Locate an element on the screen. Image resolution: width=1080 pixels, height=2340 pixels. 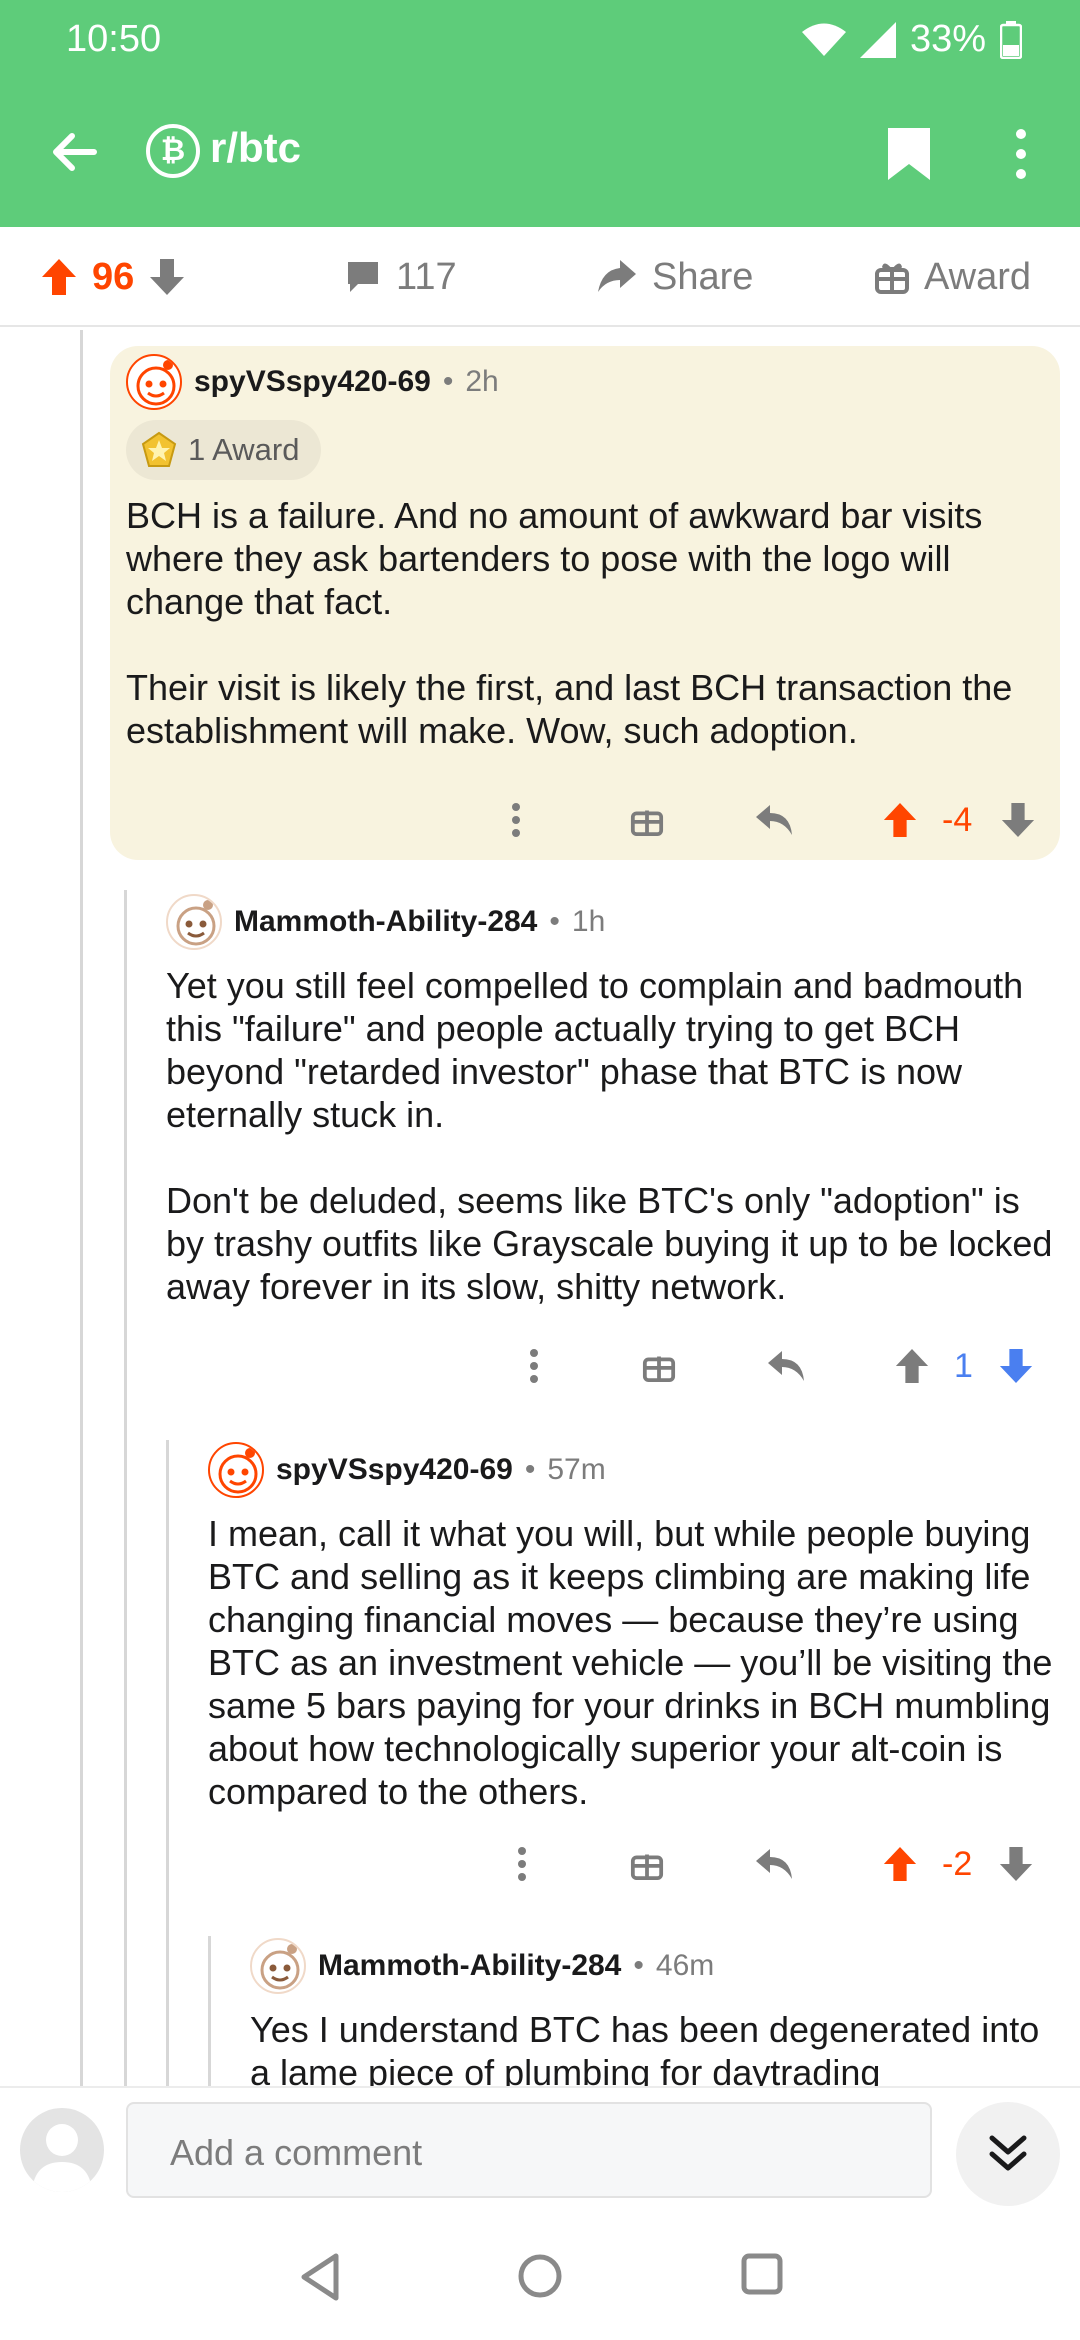
share-label: Share is located at coordinates (703, 276).